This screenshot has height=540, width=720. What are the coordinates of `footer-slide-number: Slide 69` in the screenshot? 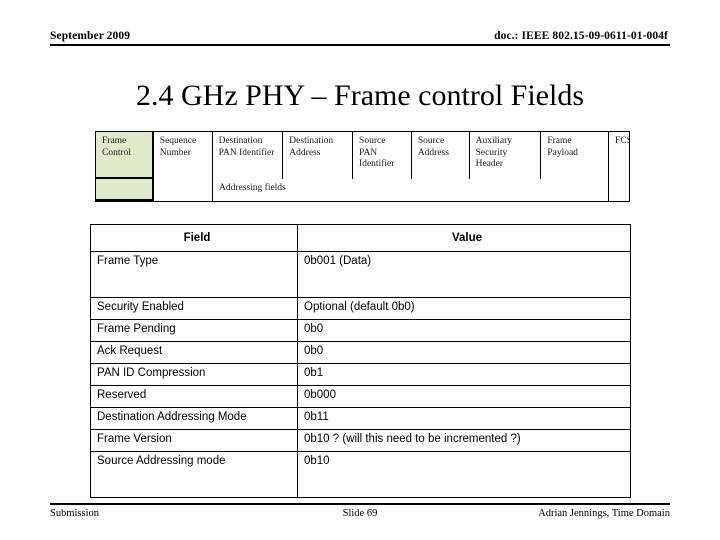 It's located at (360, 513).